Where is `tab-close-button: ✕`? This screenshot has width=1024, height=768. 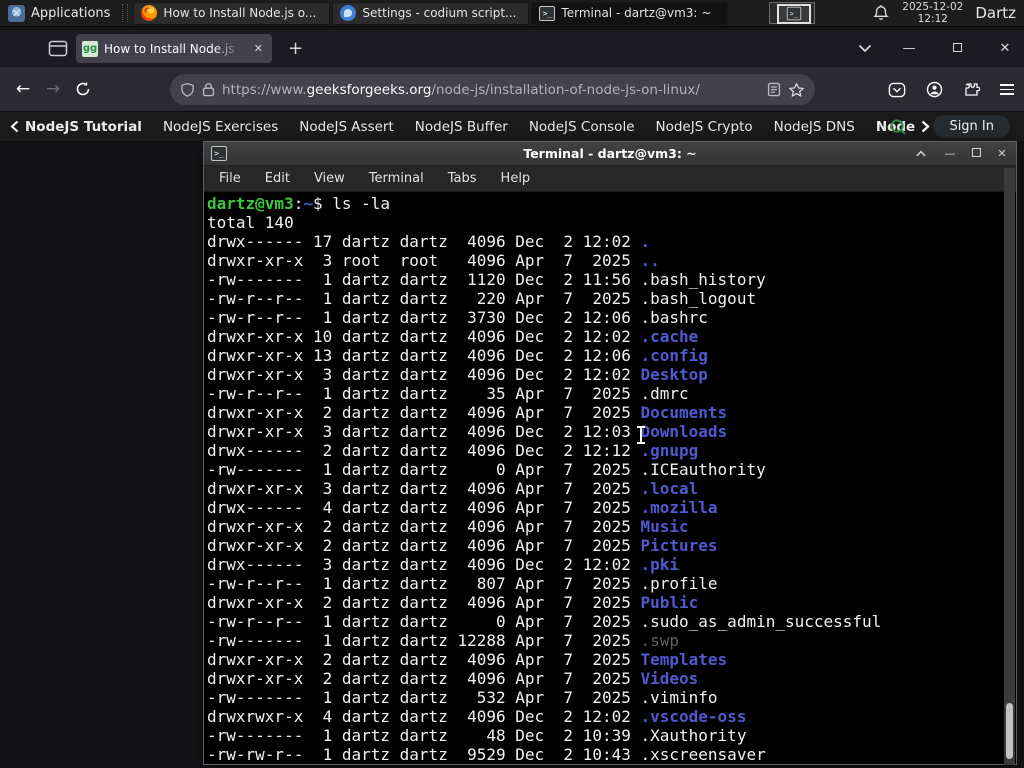
tab-close-button: ✕ is located at coordinates (258, 48).